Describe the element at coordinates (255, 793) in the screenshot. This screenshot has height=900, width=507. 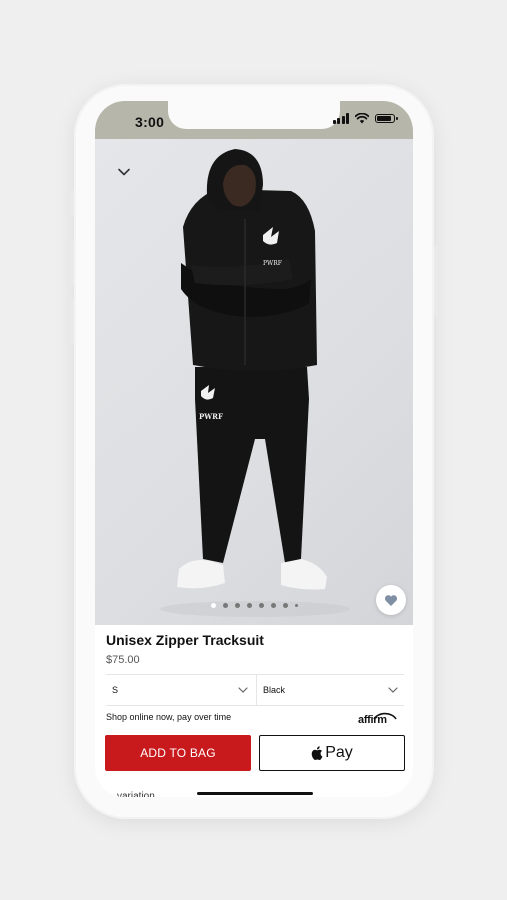
I see `home-indicator` at that location.